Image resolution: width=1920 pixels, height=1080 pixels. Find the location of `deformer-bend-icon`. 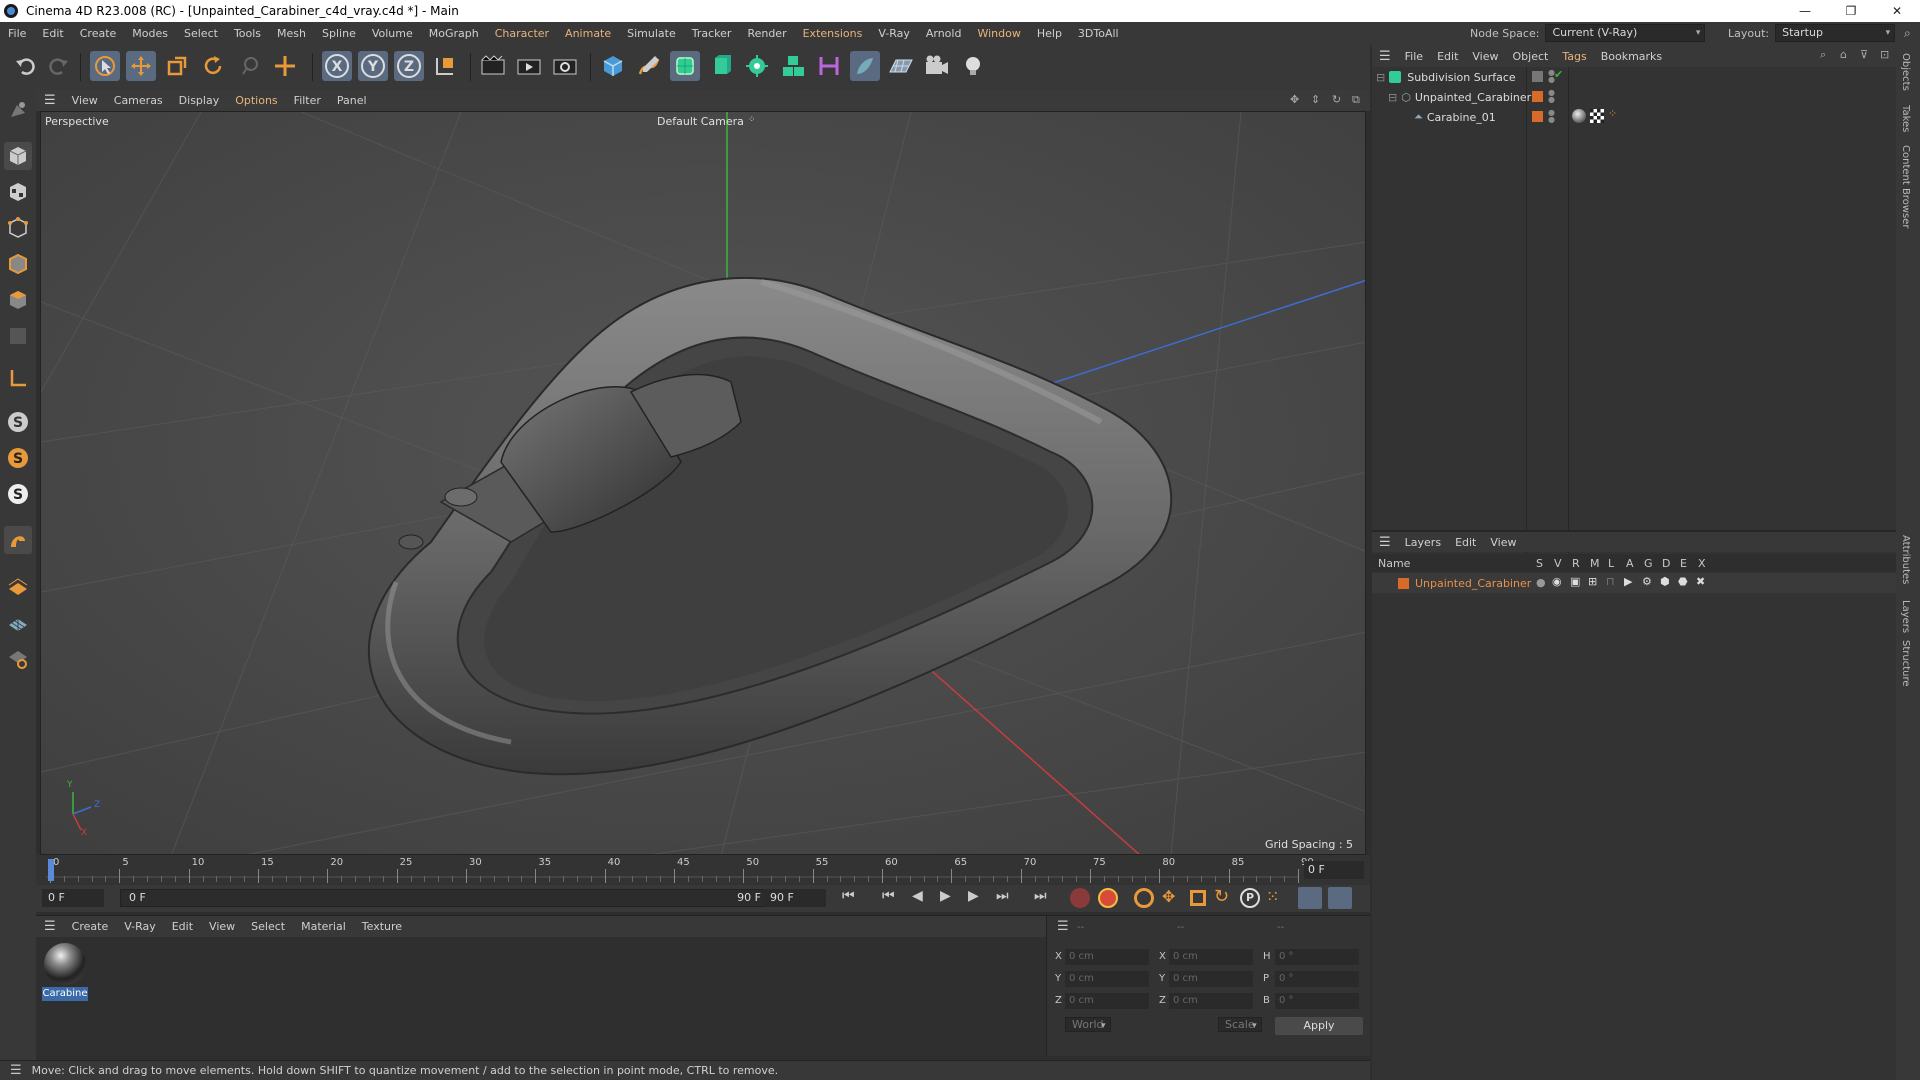

deformer-bend-icon is located at coordinates (829, 66).